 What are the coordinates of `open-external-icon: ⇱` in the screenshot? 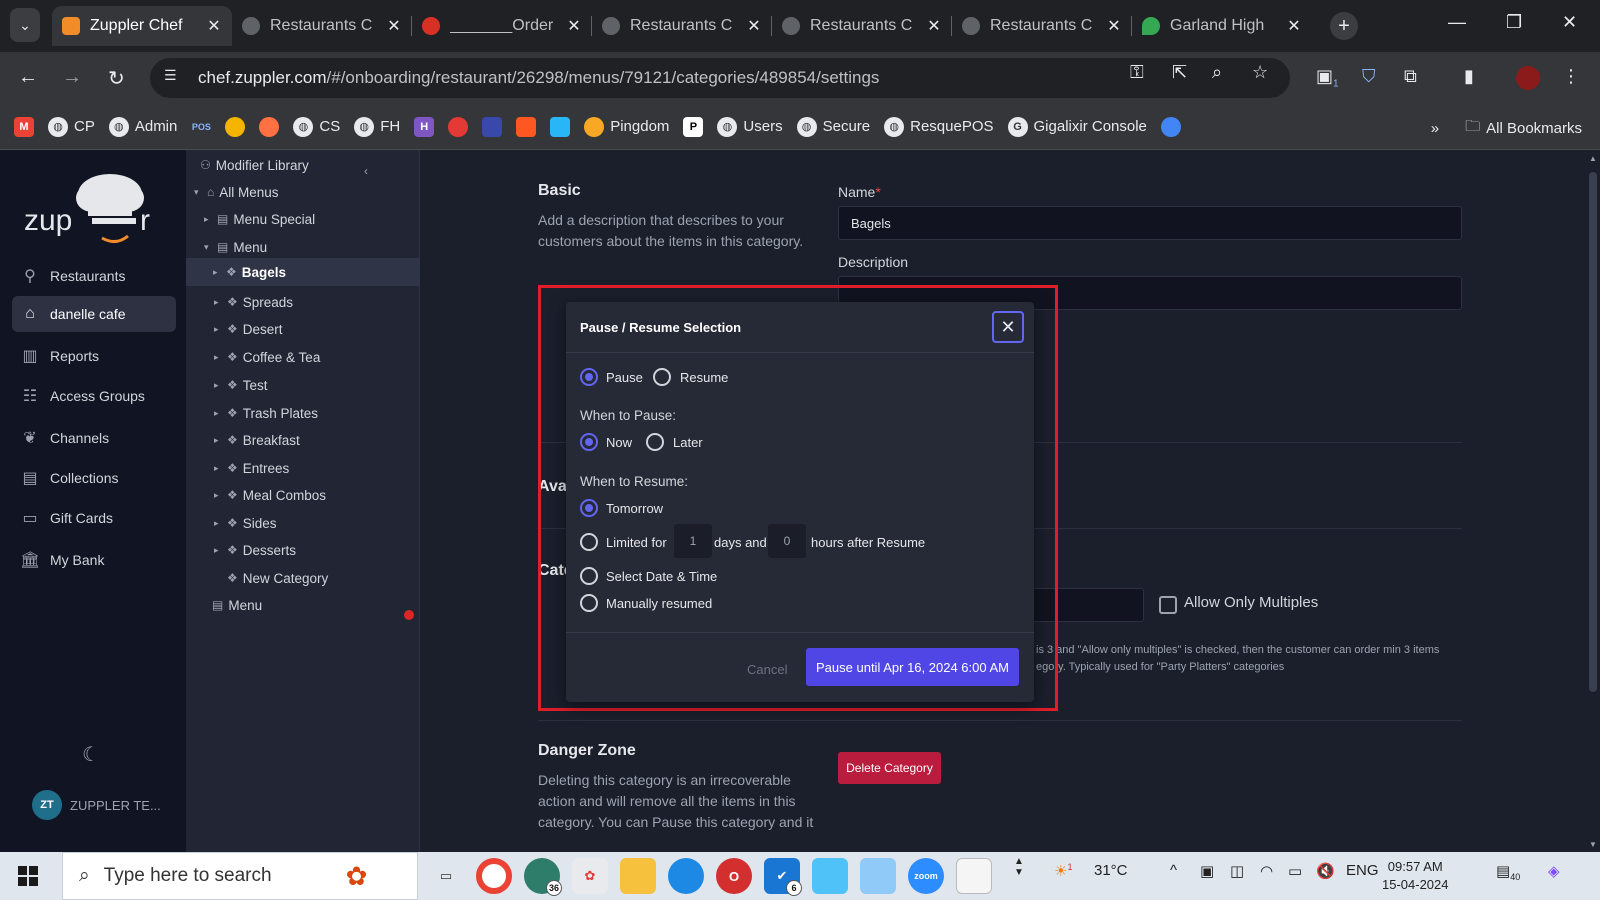 It's located at (1179, 72).